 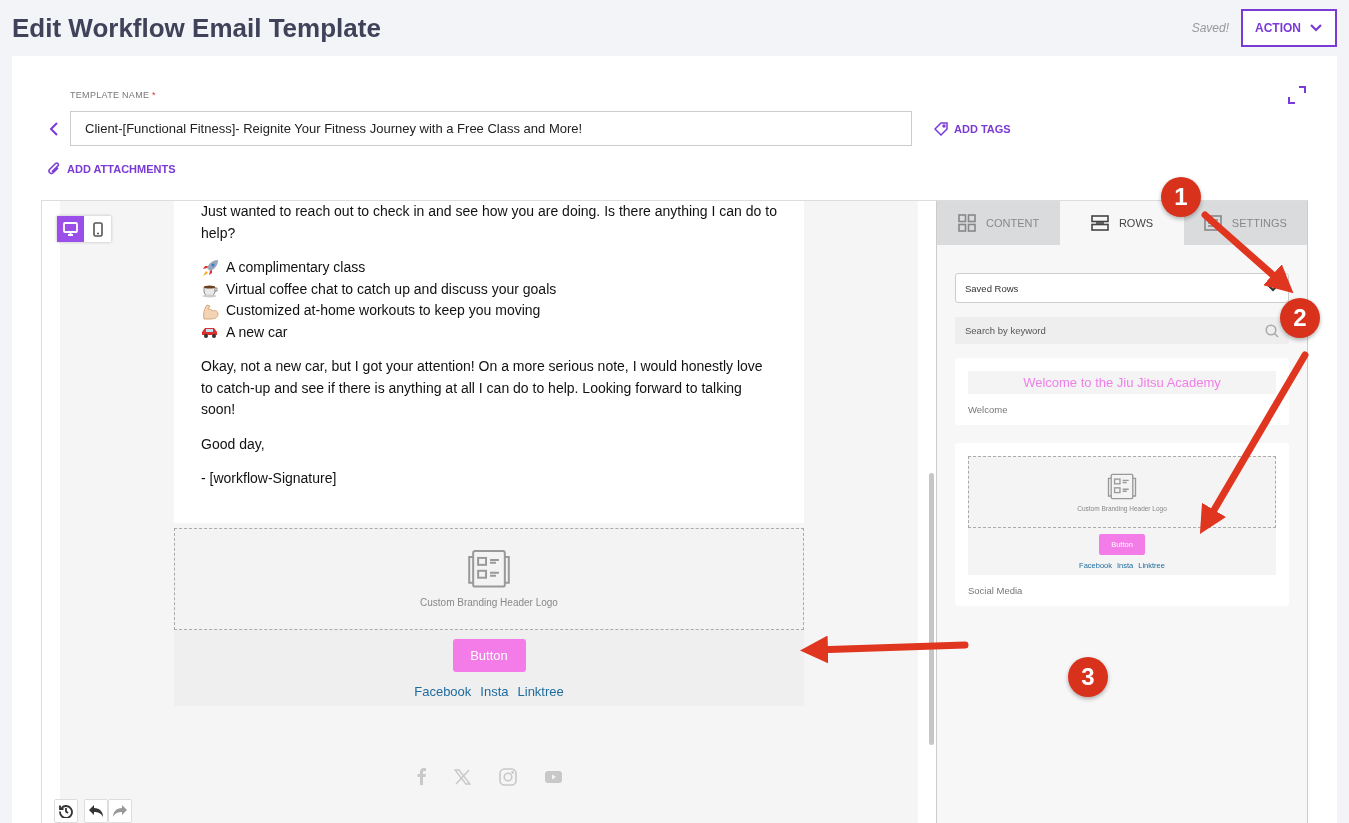 I want to click on email-paragraph: Just wanted to reach out to check in and see how you are doing. Is there anything I can do to help?, so click(x=489, y=222).